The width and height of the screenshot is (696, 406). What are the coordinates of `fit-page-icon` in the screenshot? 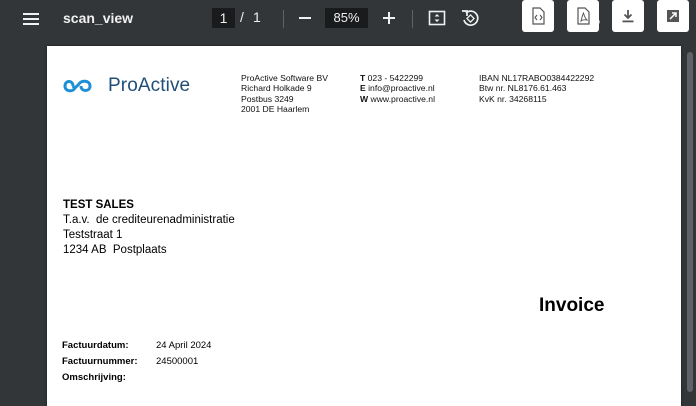 It's located at (437, 18).